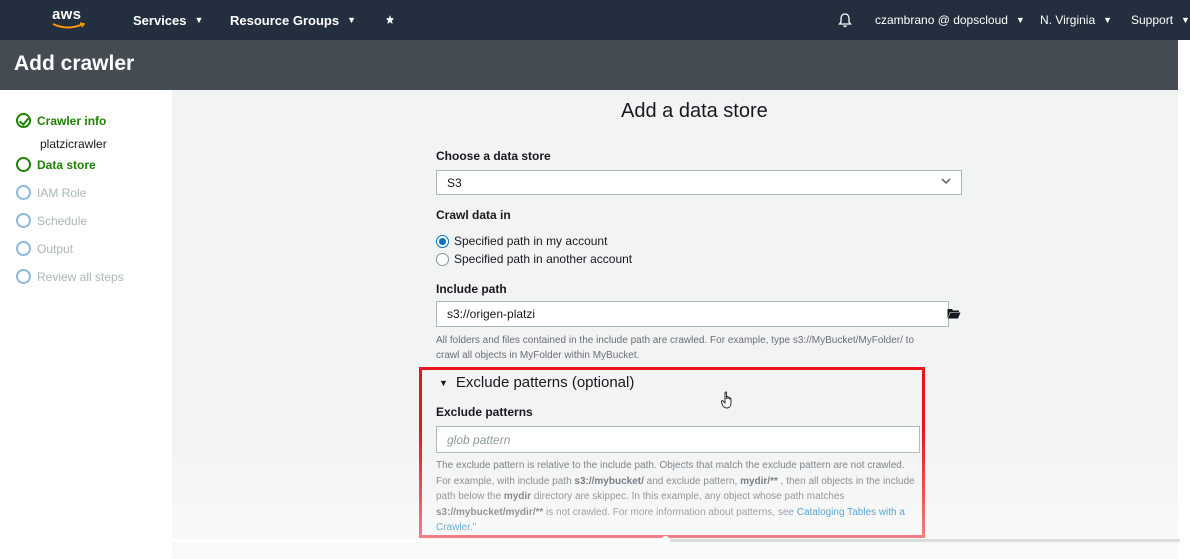  I want to click on section-title: Add a data store, so click(694, 111).